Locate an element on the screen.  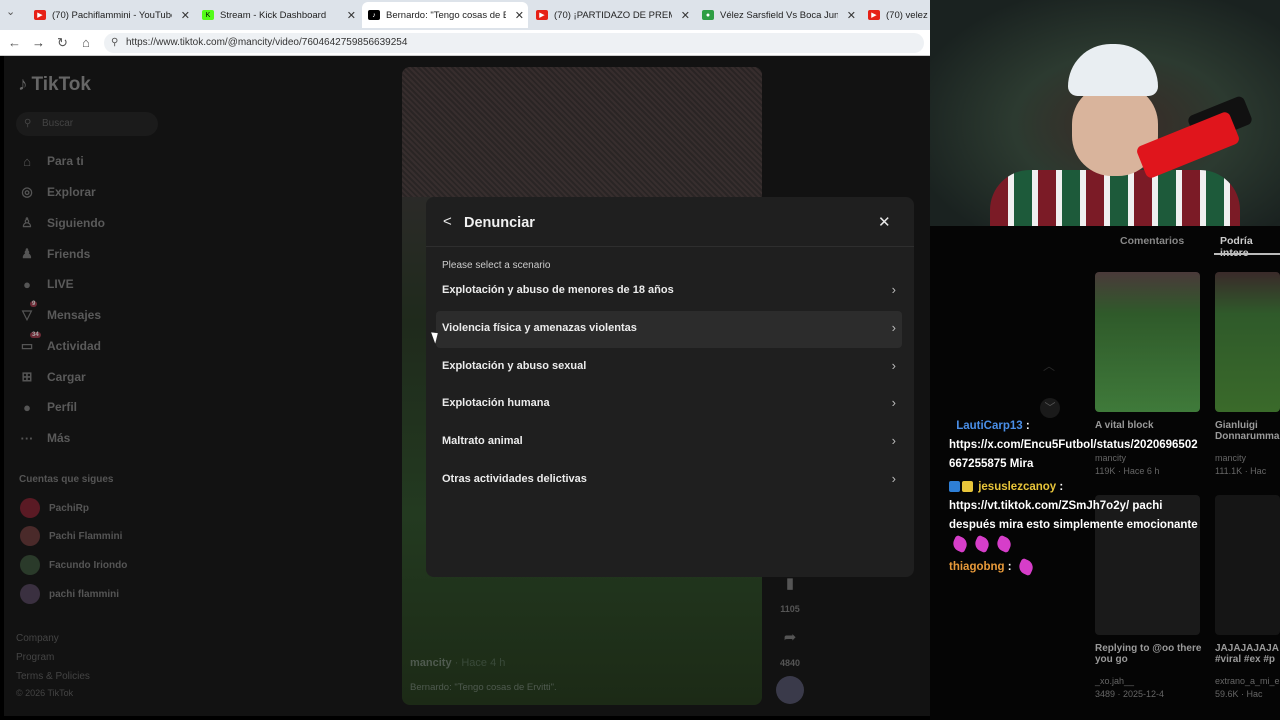
tab-related: Podría intere is located at coordinates (1250, 247).